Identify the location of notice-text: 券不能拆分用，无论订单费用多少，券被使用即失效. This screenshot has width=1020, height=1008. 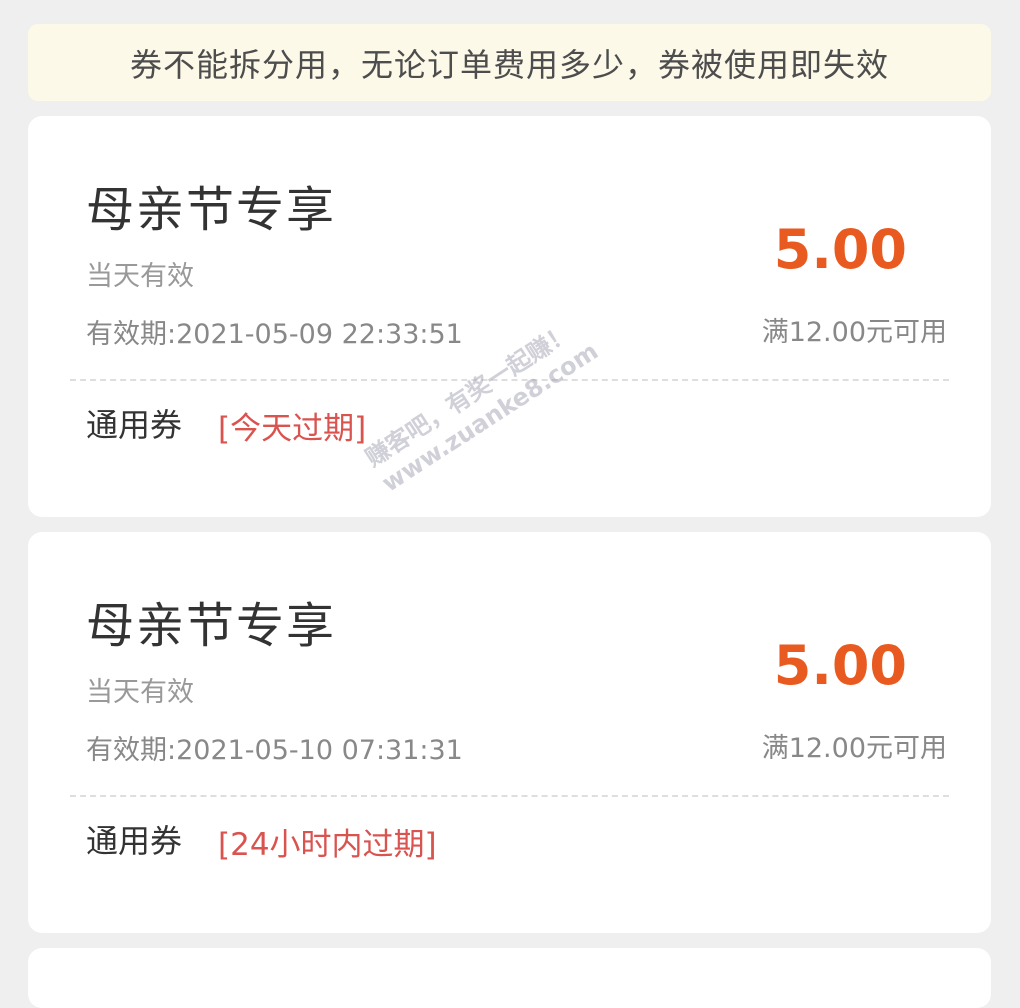
(509, 64).